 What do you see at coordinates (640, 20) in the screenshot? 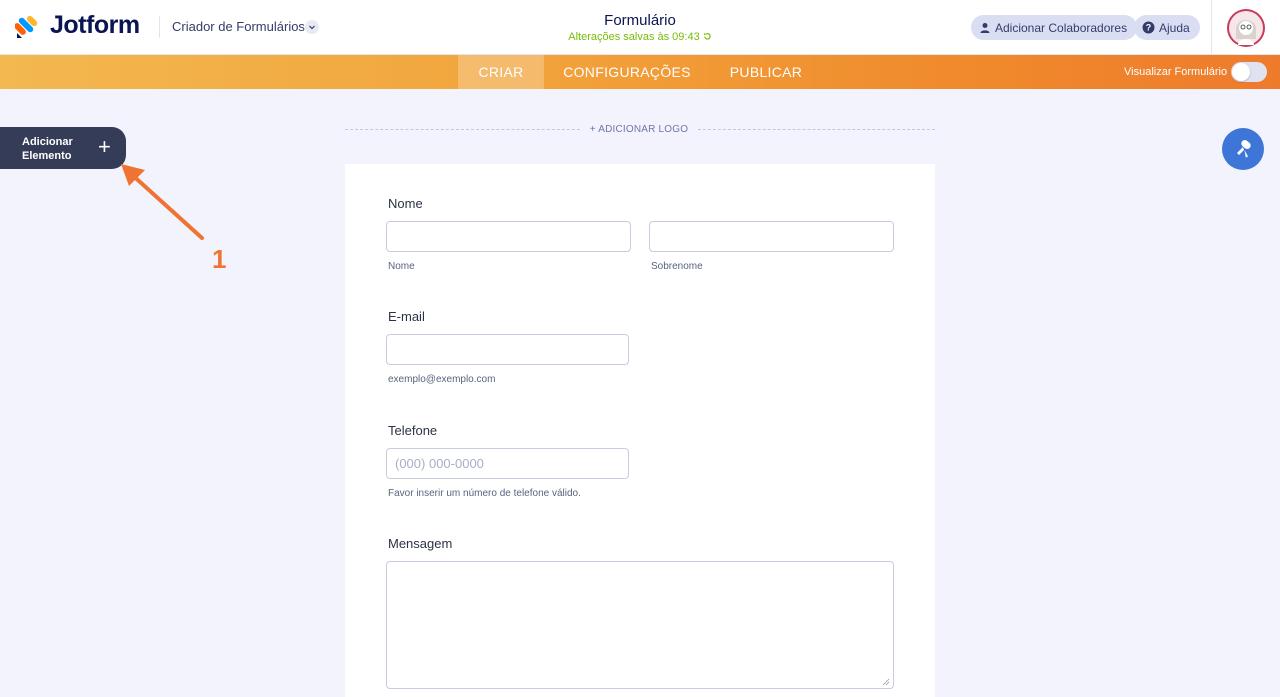
I see `form-title: Formulário` at bounding box center [640, 20].